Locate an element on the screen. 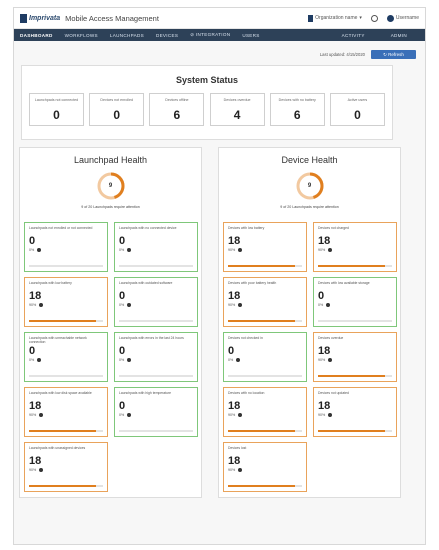 This screenshot has height=550, width=439. tab-users: USERS is located at coordinates (250, 35).